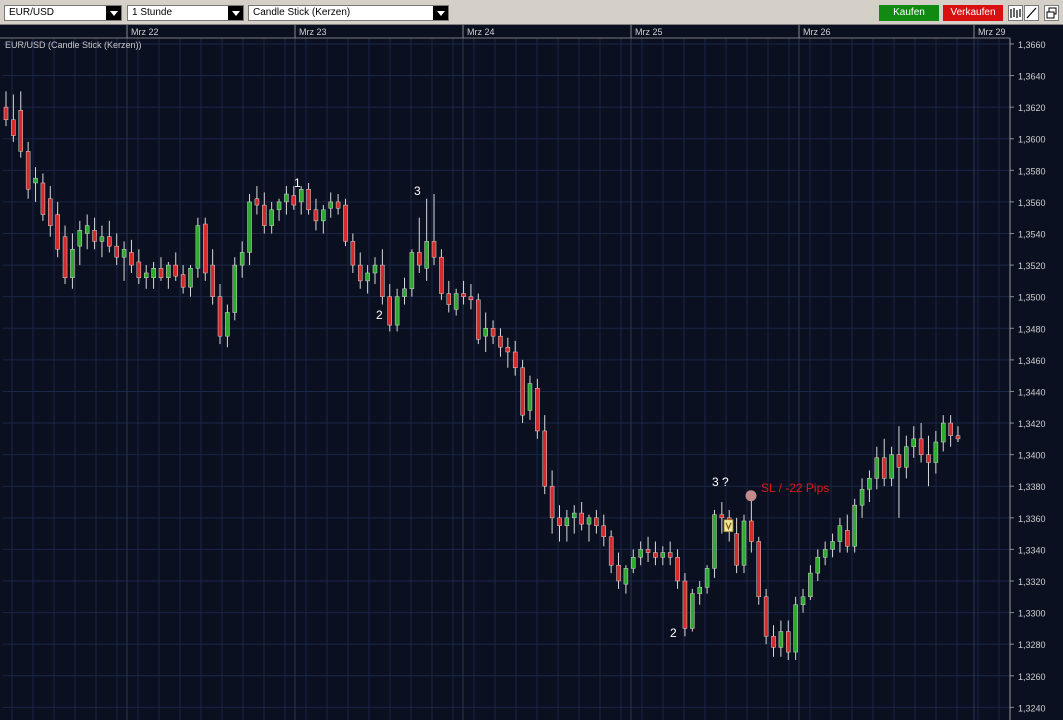 The image size is (1063, 720). Describe the element at coordinates (1032, 140) in the screenshot. I see `y-tick-label: 1,3600` at that location.